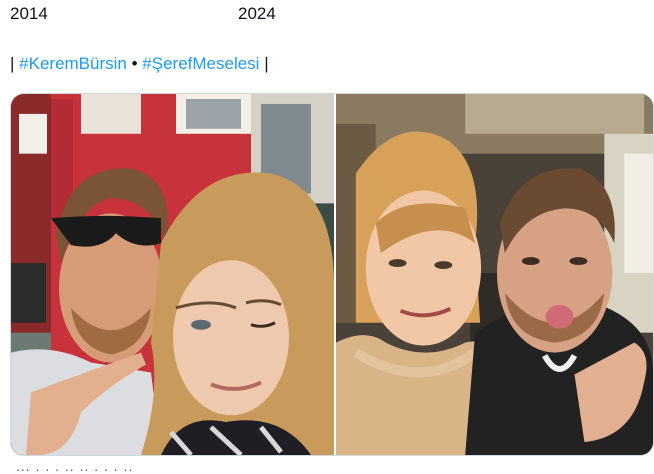 Image resolution: width=654 pixels, height=474 pixels. I want to click on hashtag-seref-meselesi-link: #ŞerefMeselesi, so click(200, 63).